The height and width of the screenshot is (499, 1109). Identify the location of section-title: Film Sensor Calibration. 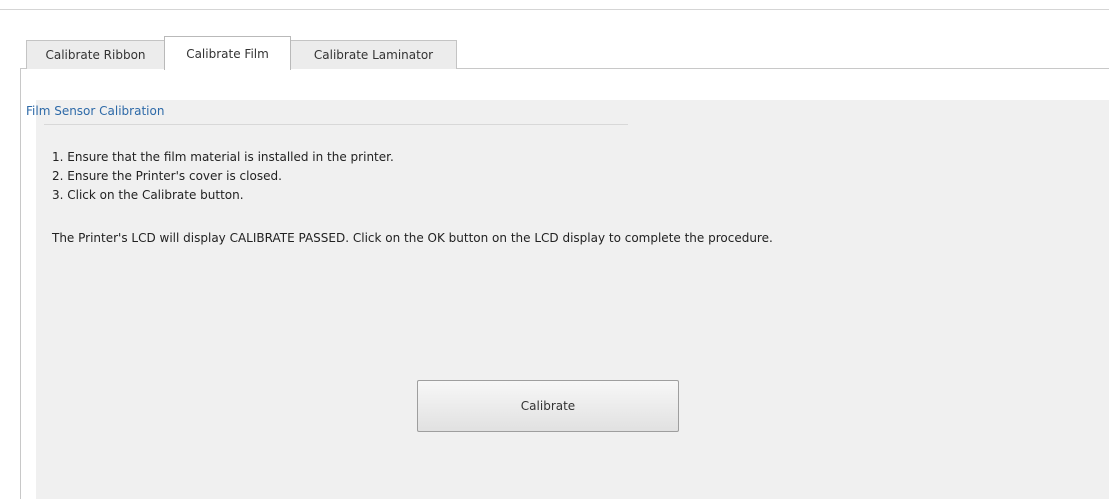
(95, 111).